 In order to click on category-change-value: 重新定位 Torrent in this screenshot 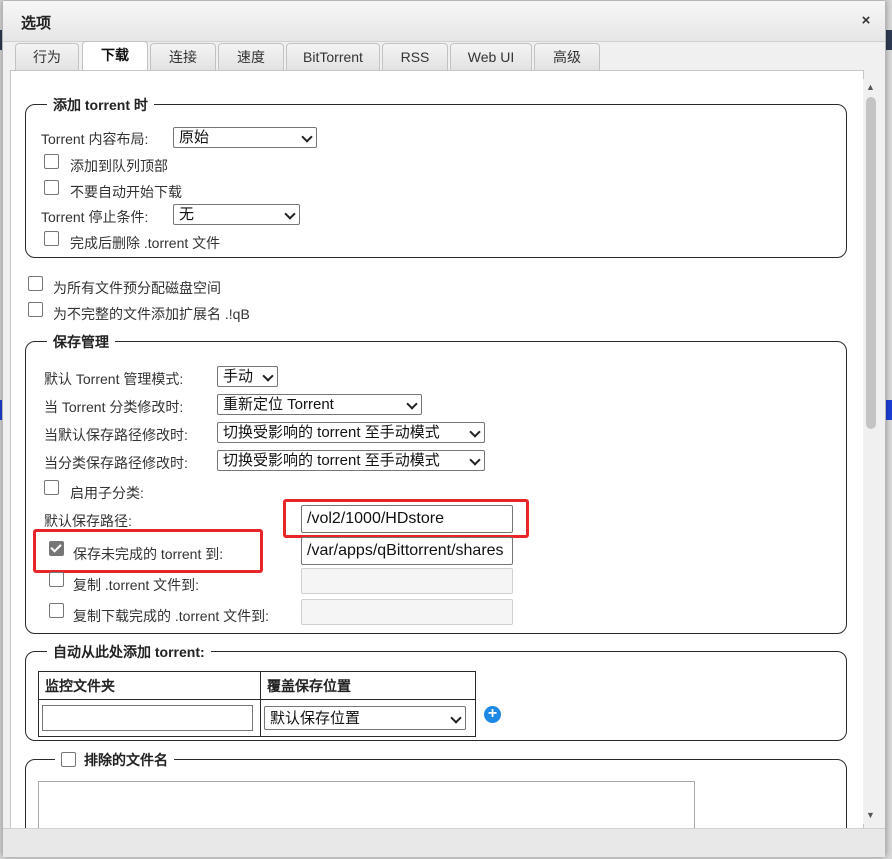, I will do `click(278, 404)`.